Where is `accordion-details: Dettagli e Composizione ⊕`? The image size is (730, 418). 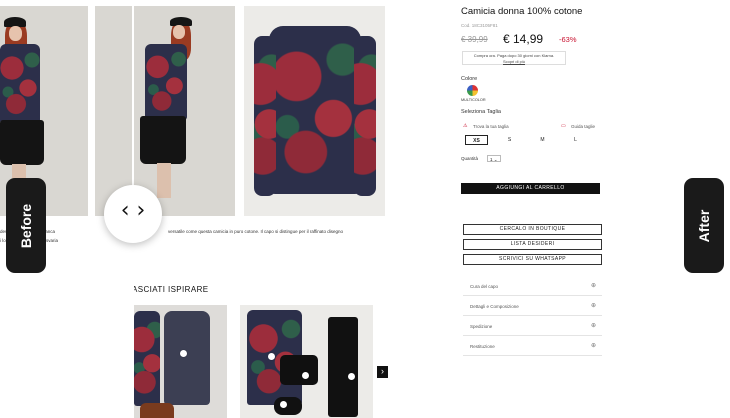 accordion-details: Dettagli e Composizione ⊕ is located at coordinates (532, 306).